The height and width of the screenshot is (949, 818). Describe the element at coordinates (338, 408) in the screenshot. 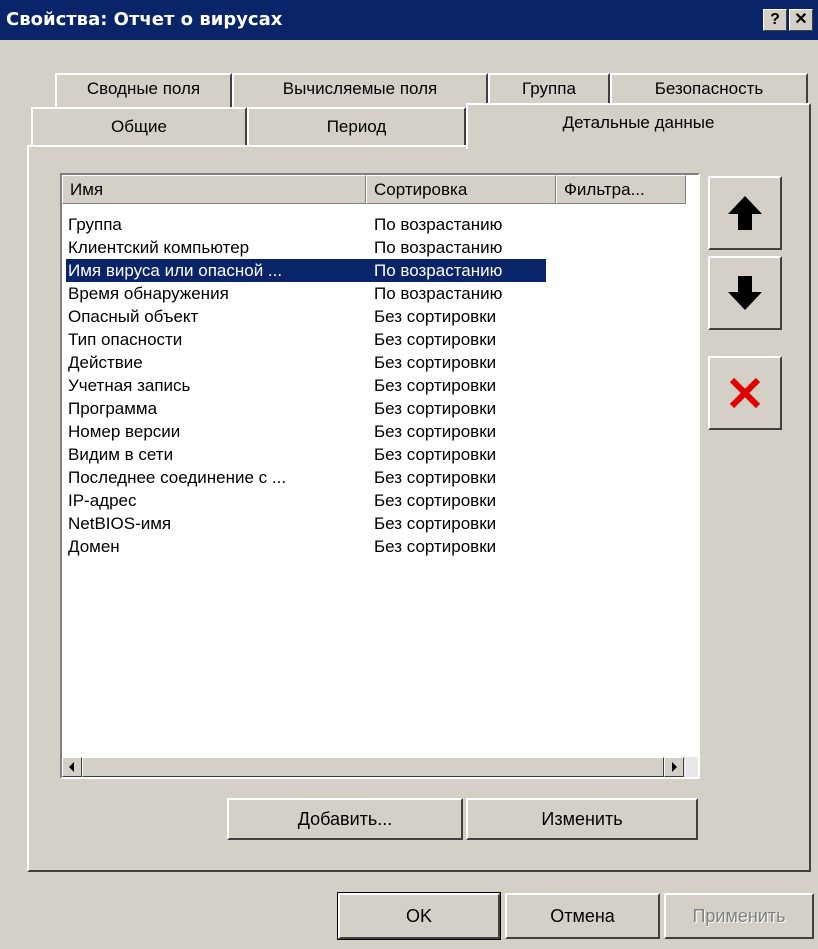

I see `list-item: Программа Без сортировки` at that location.